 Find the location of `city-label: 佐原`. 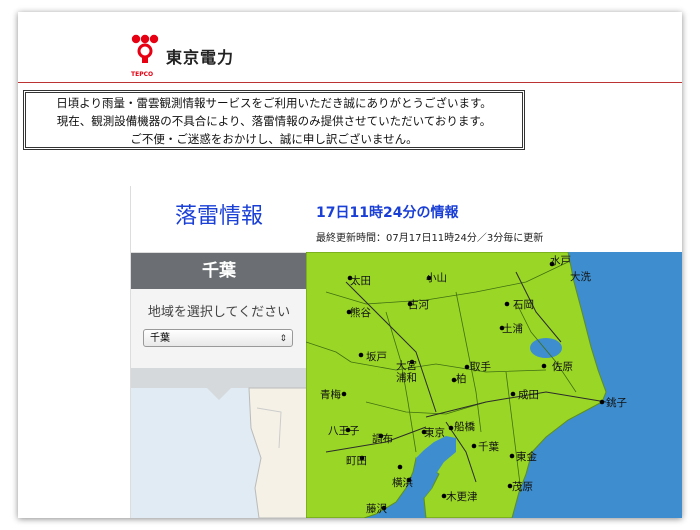

city-label: 佐原 is located at coordinates (562, 366).